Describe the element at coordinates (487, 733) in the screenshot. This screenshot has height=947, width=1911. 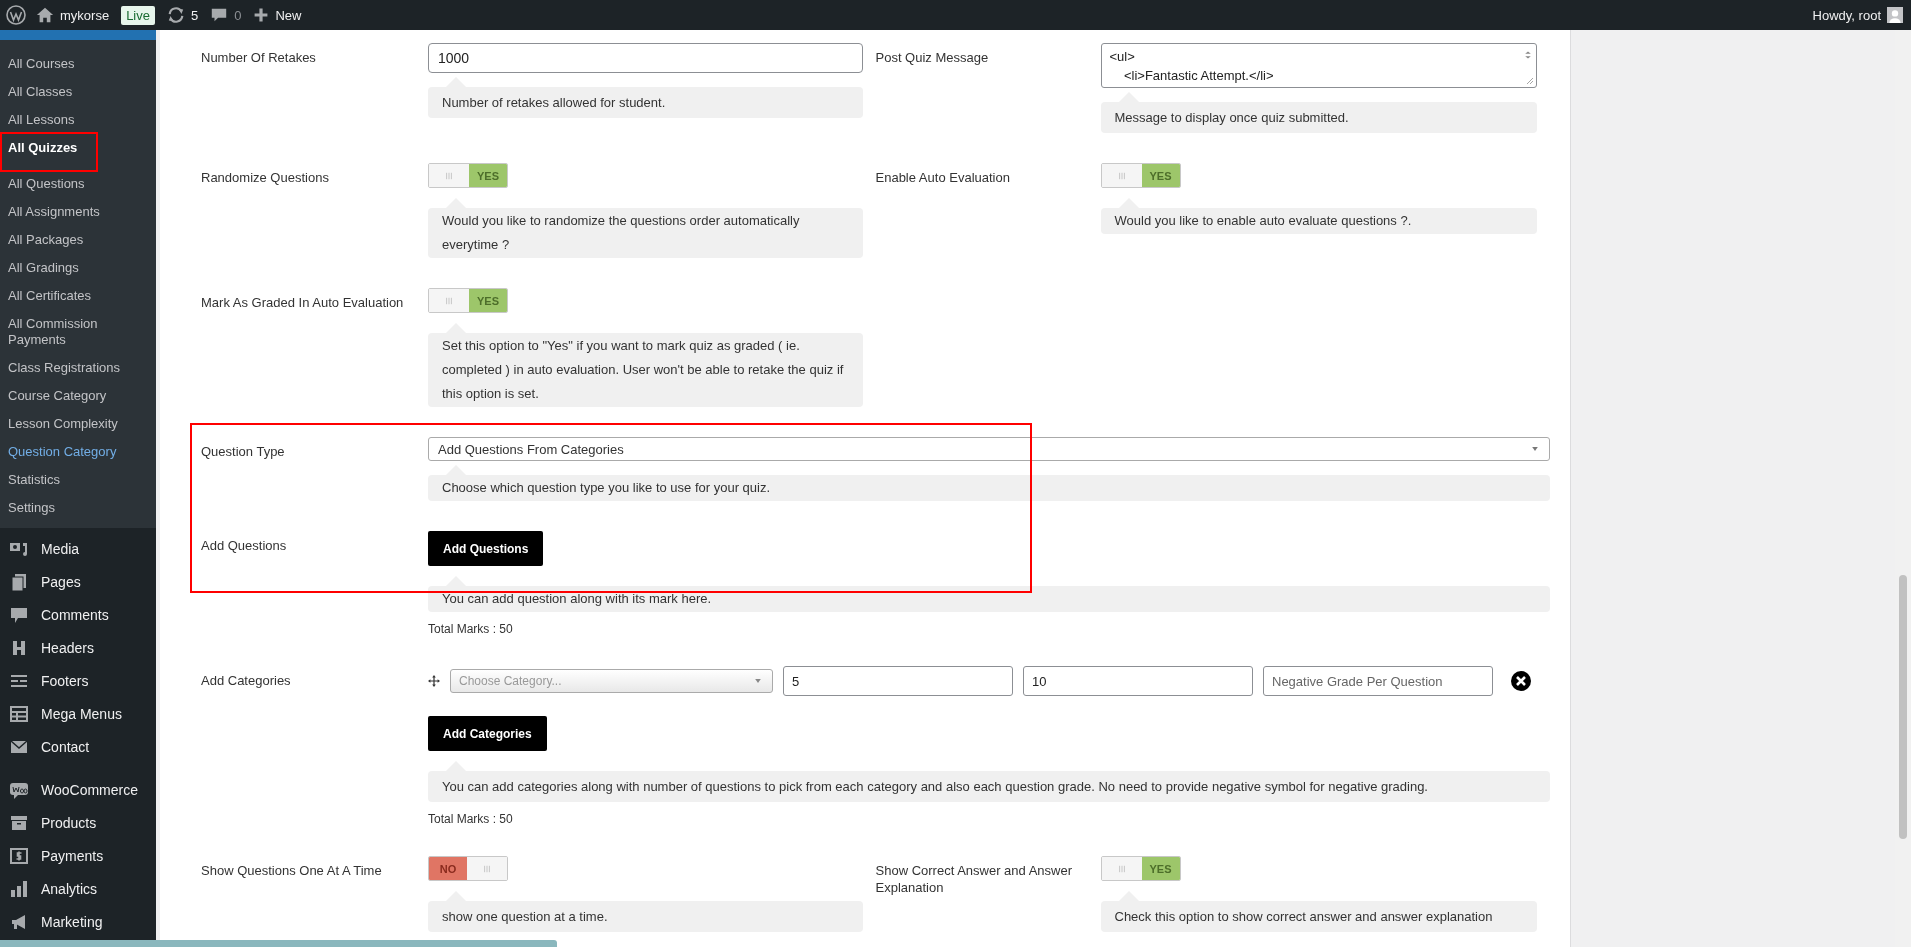
I see `add-categories-button: Add Categories` at that location.